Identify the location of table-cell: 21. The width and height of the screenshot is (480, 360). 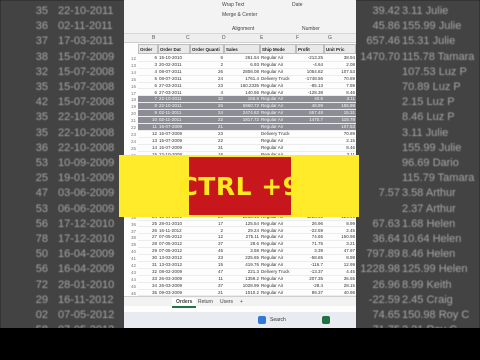
(207, 292).